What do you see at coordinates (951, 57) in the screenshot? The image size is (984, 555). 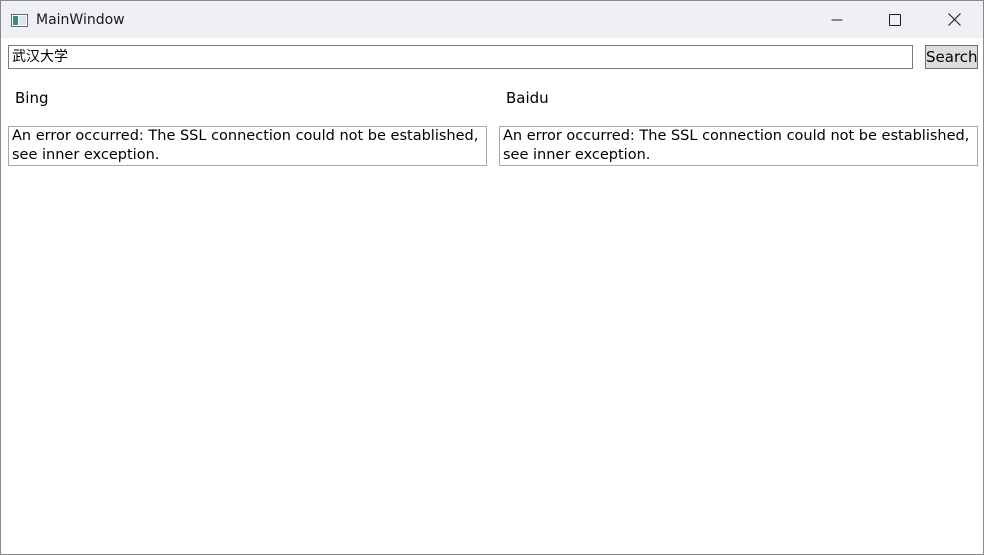 I see `search-button: Search` at bounding box center [951, 57].